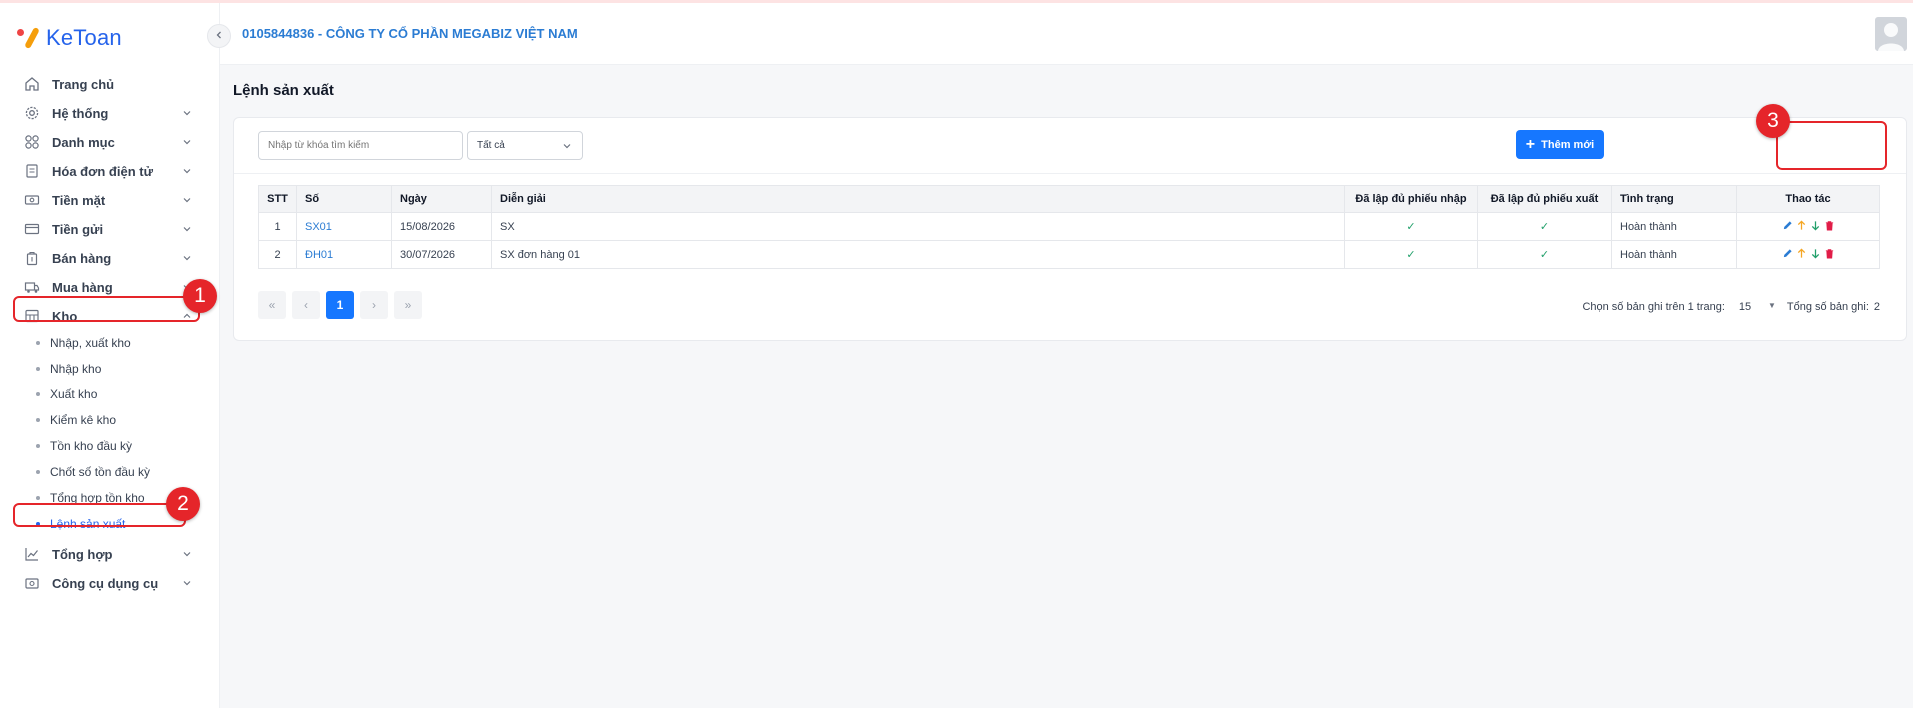 This screenshot has height=708, width=1913. What do you see at coordinates (102, 369) in the screenshot?
I see `sidebar-subitem-nhap-kho: Nhập kho` at bounding box center [102, 369].